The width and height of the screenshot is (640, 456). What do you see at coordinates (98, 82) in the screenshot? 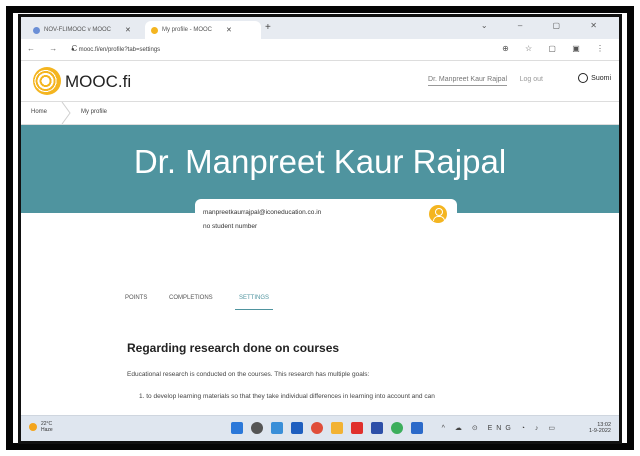
I see `logo-text: MOOC.fi` at bounding box center [98, 82].